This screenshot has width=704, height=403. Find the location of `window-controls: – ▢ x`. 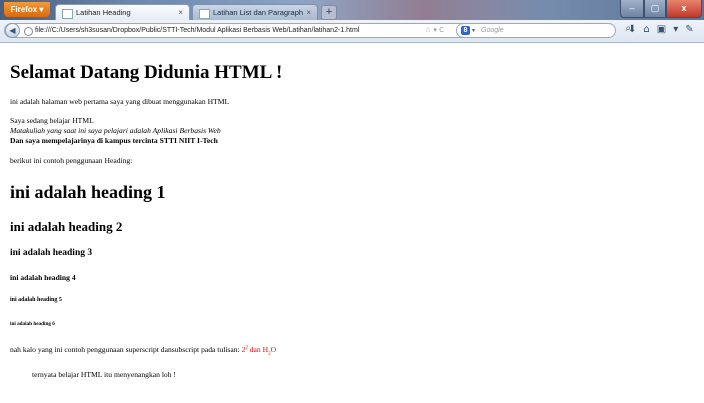

window-controls: – ▢ x is located at coordinates (661, 9).